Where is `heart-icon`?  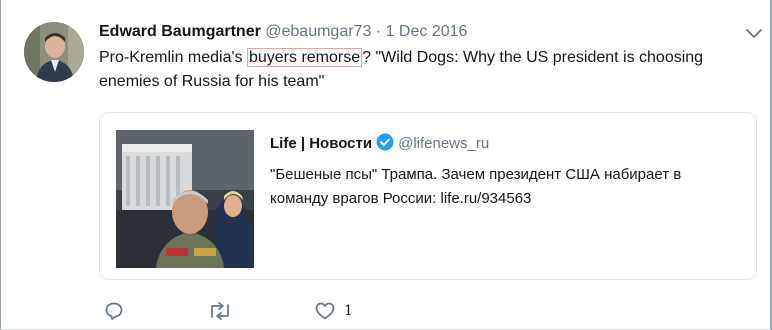 heart-icon is located at coordinates (325, 311).